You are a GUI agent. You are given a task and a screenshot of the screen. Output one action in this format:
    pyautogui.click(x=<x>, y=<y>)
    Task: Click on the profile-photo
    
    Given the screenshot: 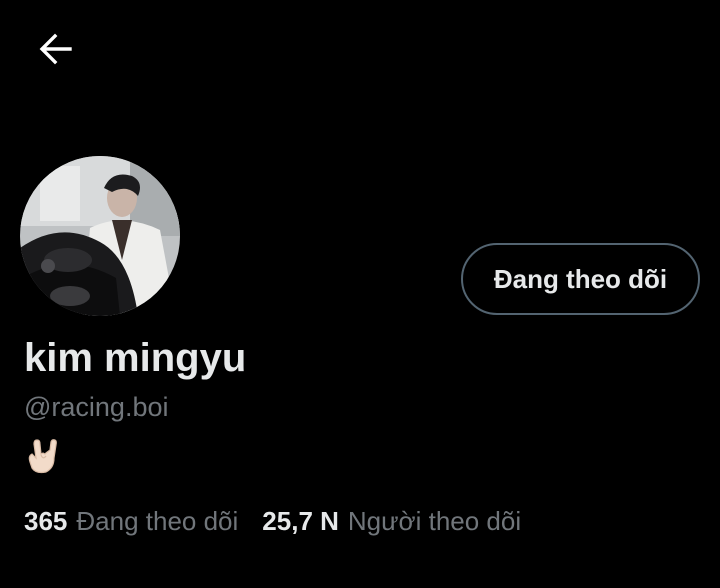 What is the action you would take?
    pyautogui.click(x=100, y=236)
    